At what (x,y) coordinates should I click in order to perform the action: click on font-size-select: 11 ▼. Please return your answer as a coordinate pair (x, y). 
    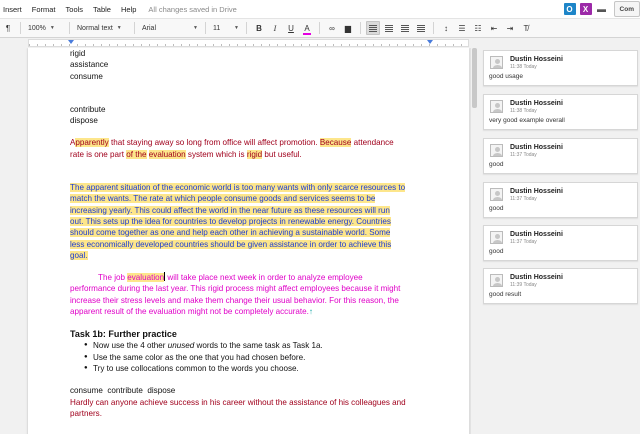
    Looking at the image, I should click on (226, 28).